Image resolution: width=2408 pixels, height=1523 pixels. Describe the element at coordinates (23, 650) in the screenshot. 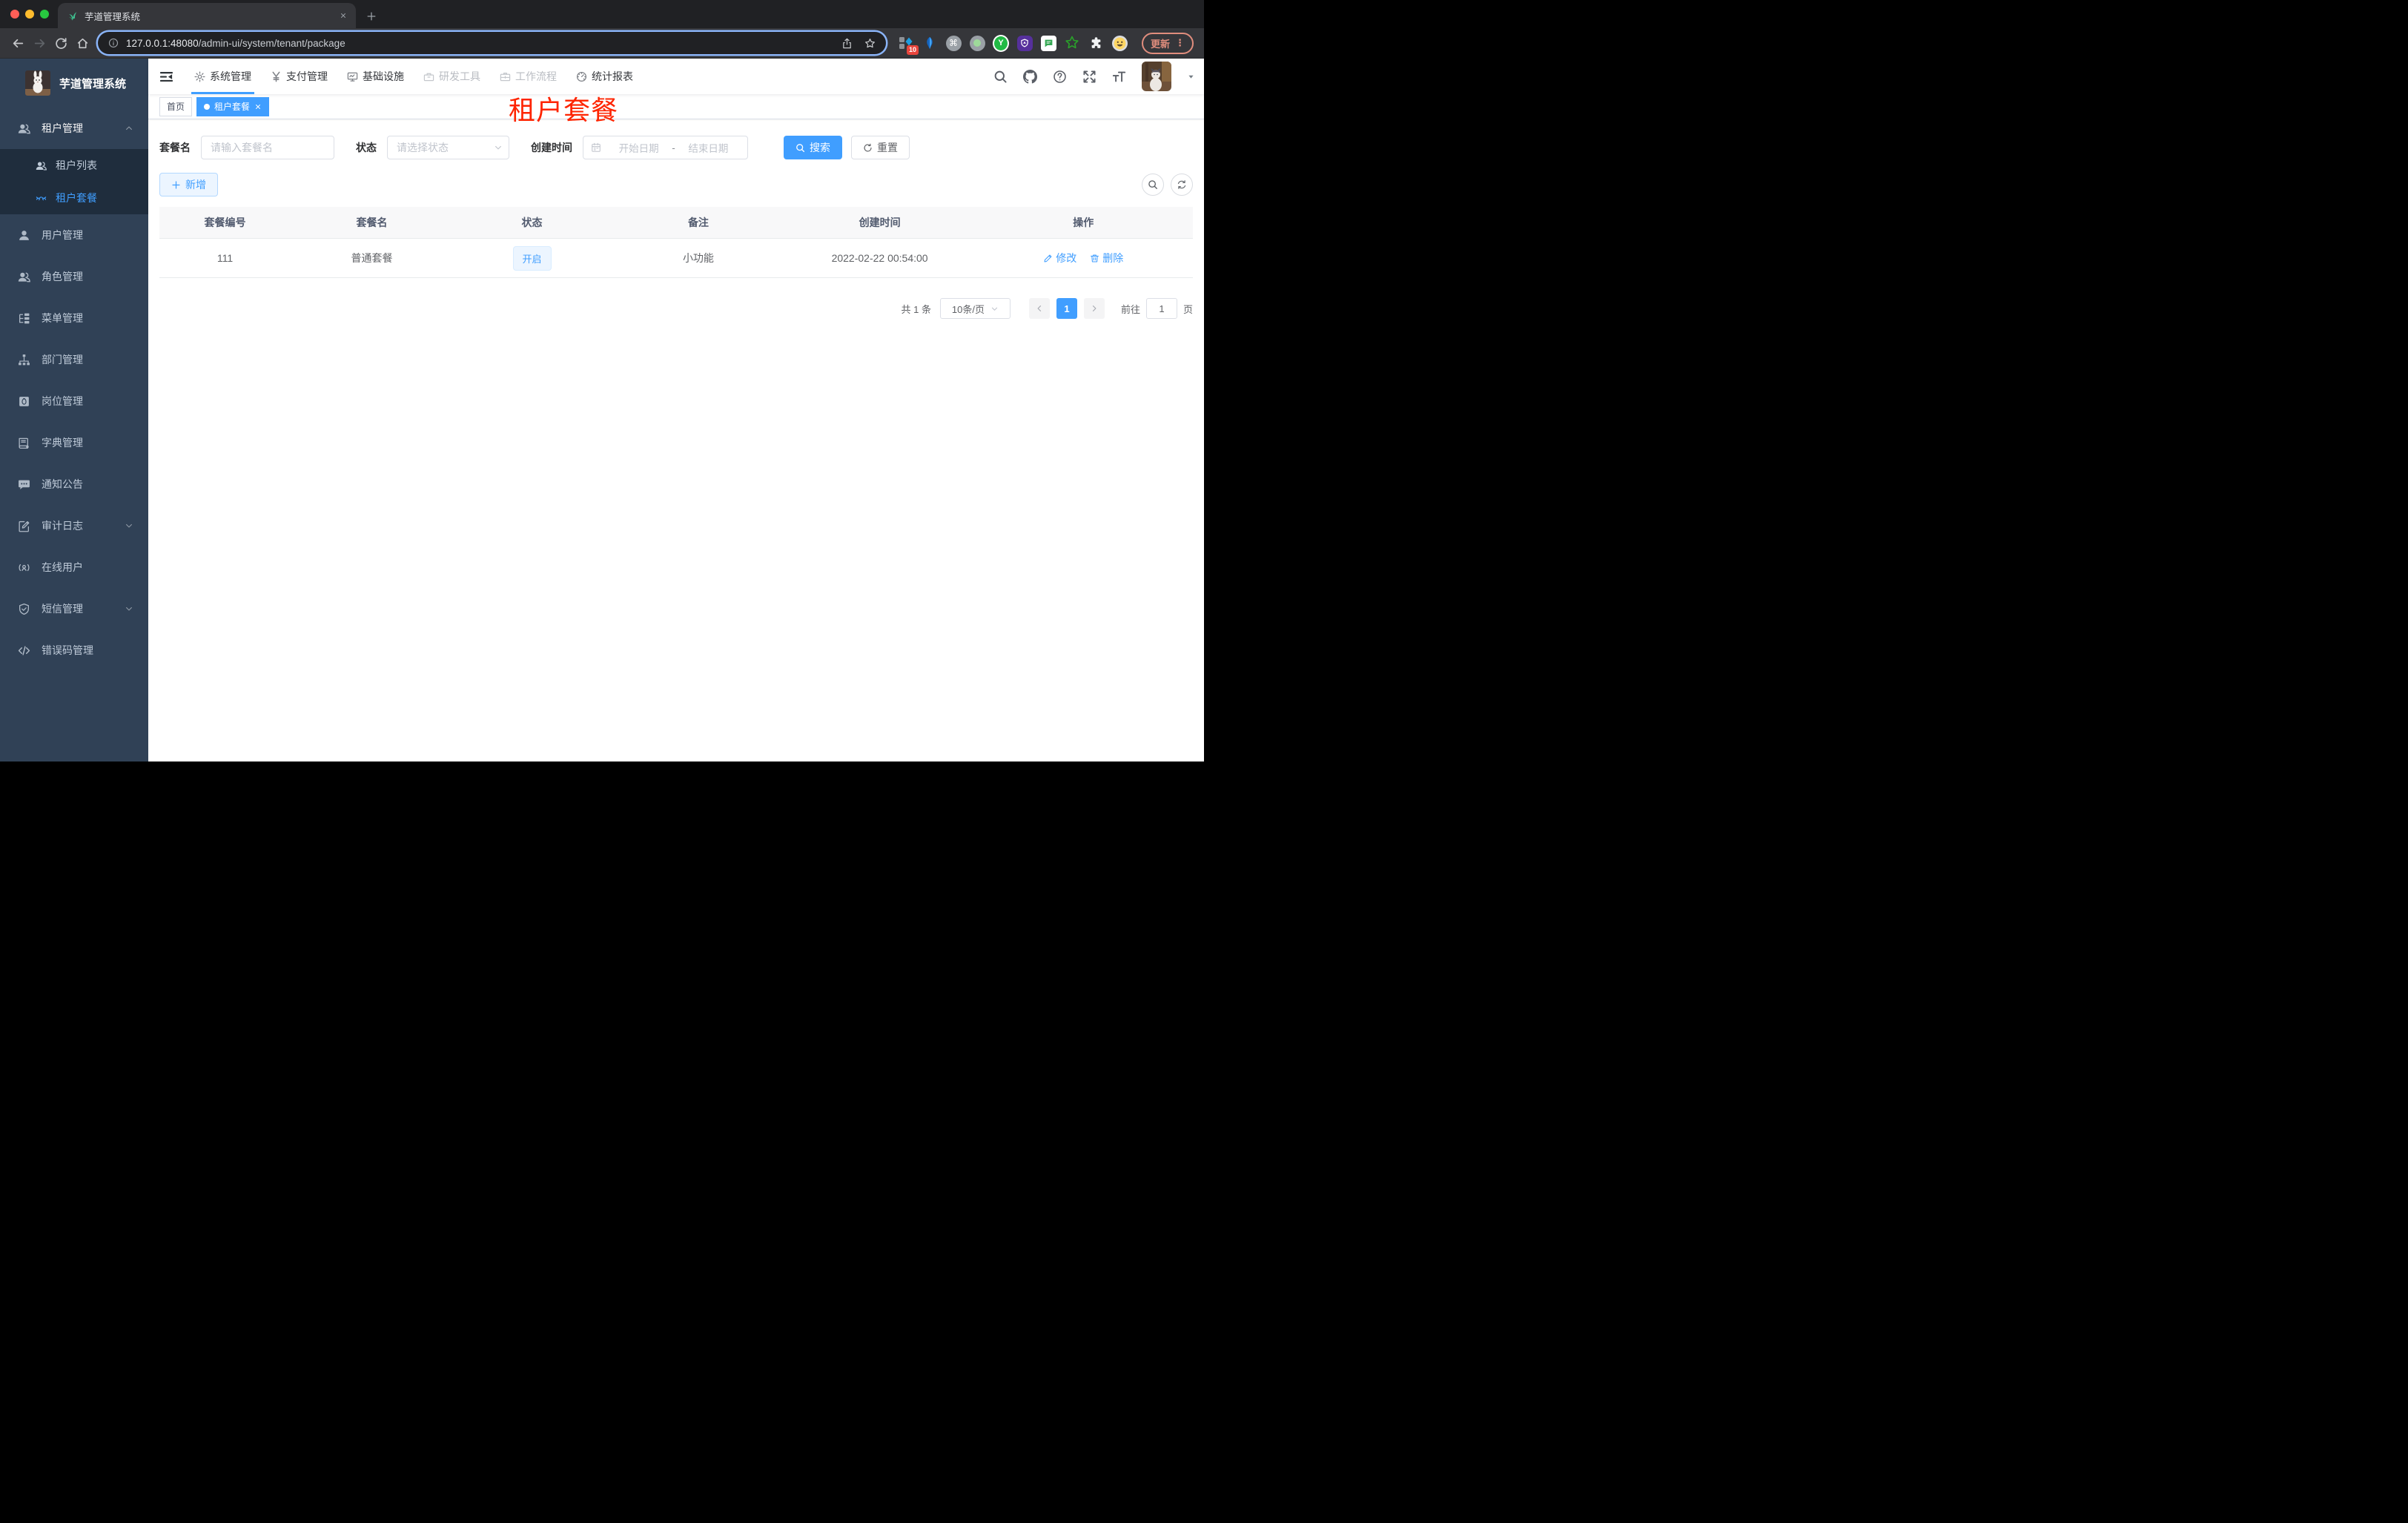

I see `code-icon` at that location.